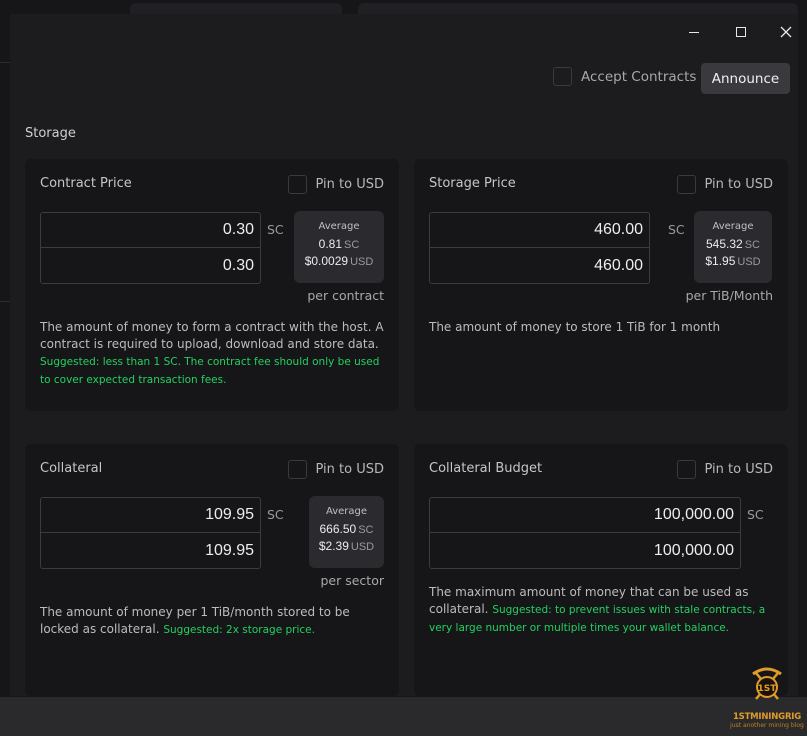 This screenshot has width=807, height=736. What do you see at coordinates (150, 230) in the screenshot?
I see `contract-price-sc-input` at bounding box center [150, 230].